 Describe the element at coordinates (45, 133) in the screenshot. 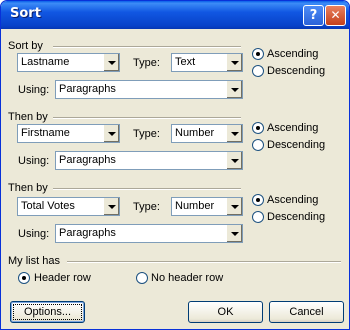

I see `then-by-1-field-value: Firstname` at that location.